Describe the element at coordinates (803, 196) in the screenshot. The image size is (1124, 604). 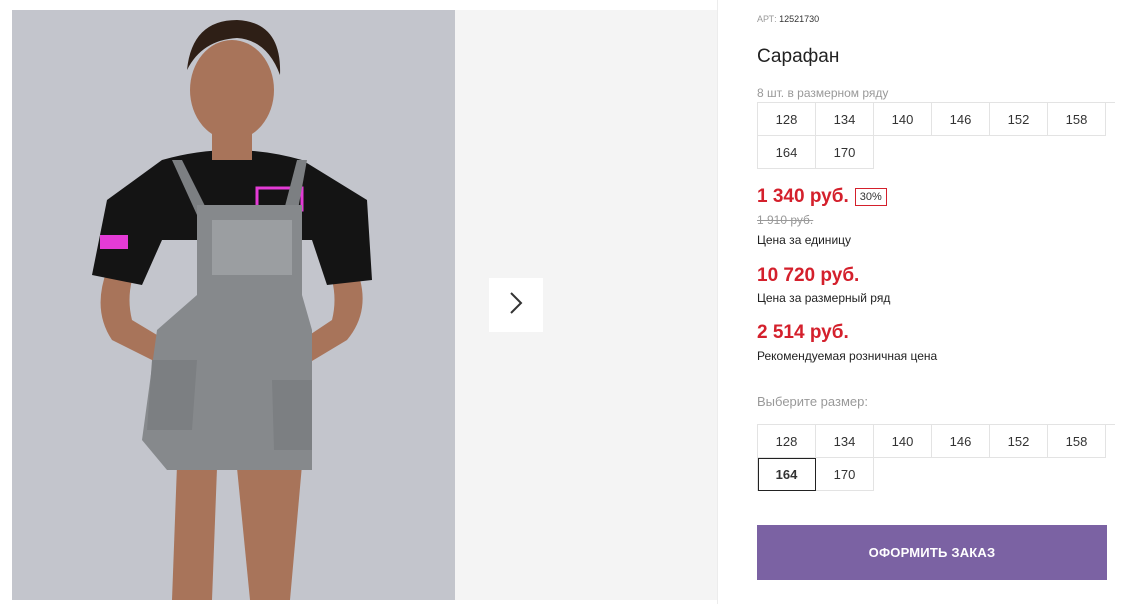
I see `unit-price: 1 340 руб.` at that location.